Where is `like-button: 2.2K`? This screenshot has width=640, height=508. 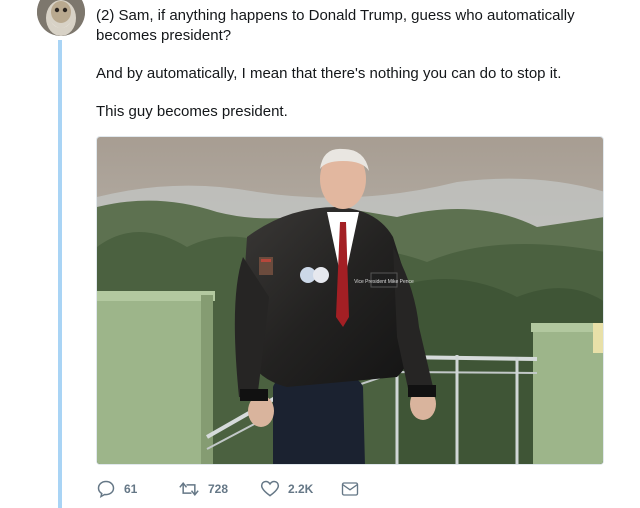
like-button: 2.2K is located at coordinates (286, 489).